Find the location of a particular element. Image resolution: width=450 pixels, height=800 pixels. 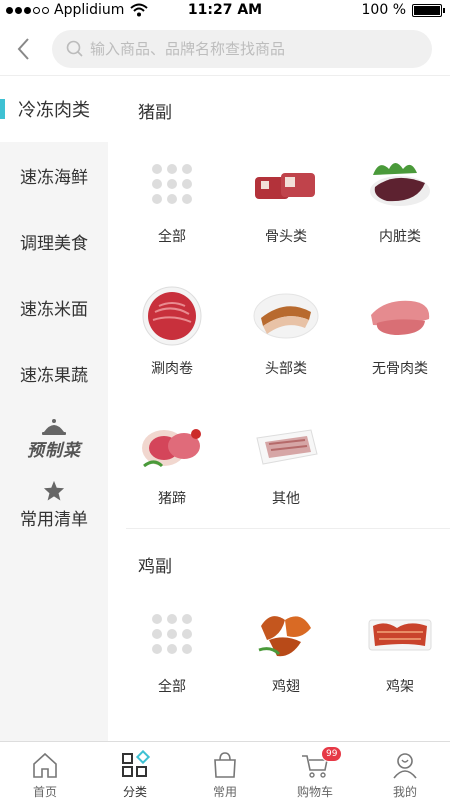

tab-profile: 我的 is located at coordinates (405, 771).